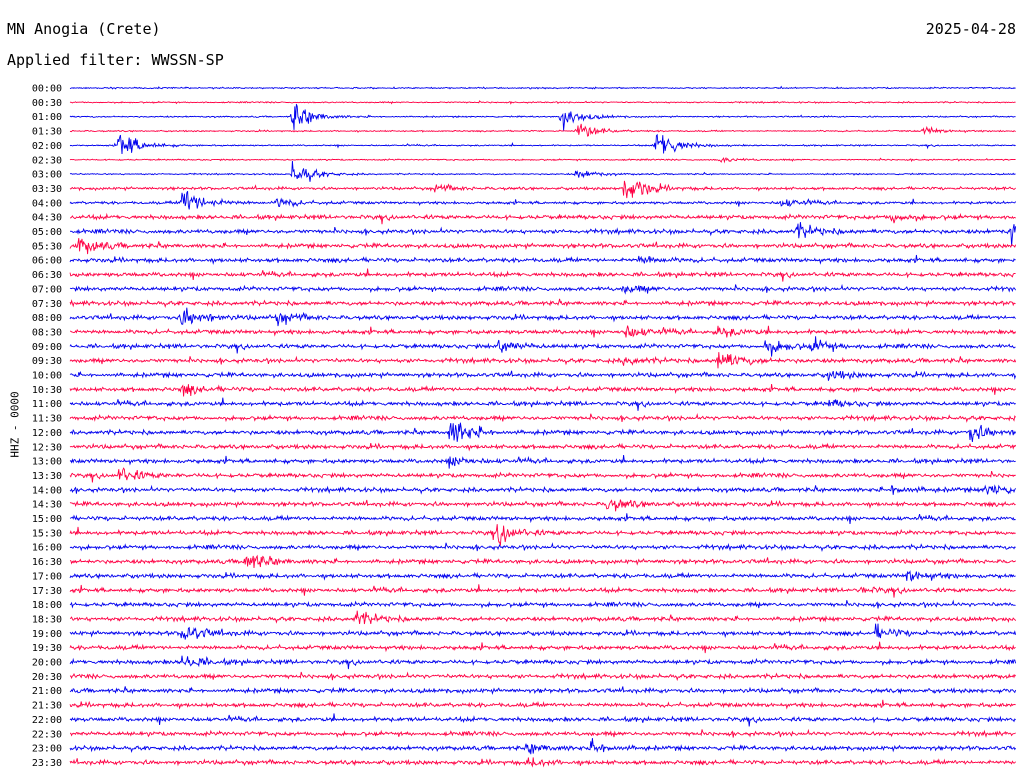  I want to click on time-label: 12:30, so click(47, 447).